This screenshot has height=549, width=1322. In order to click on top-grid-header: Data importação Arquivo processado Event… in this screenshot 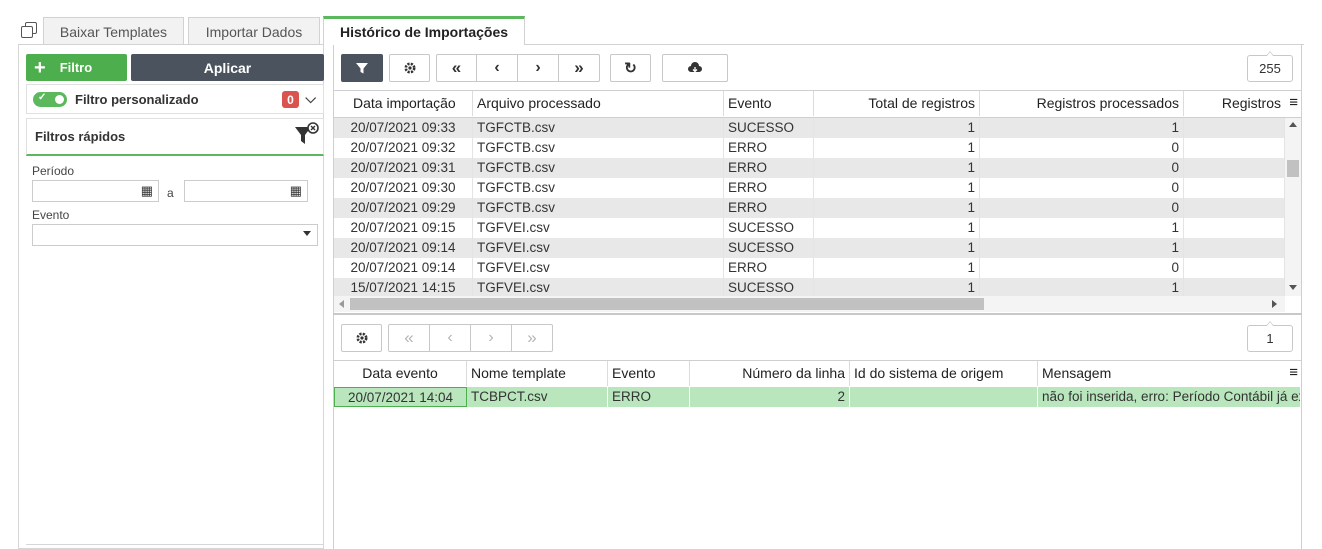, I will do `click(817, 104)`.